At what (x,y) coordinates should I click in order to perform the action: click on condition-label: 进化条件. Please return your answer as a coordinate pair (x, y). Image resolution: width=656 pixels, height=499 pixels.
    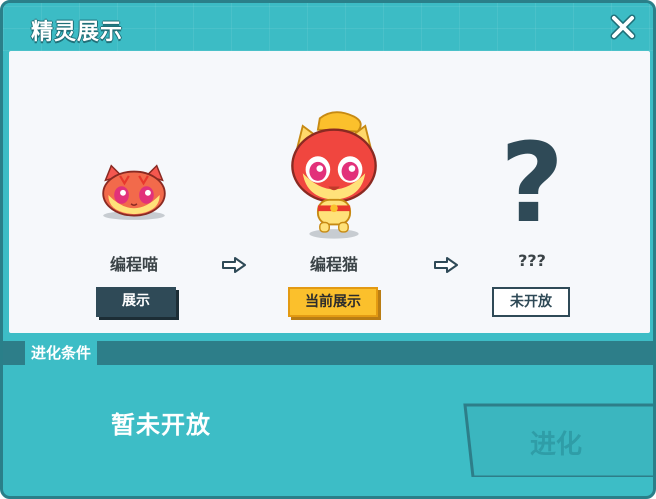
    Looking at the image, I should click on (61, 353).